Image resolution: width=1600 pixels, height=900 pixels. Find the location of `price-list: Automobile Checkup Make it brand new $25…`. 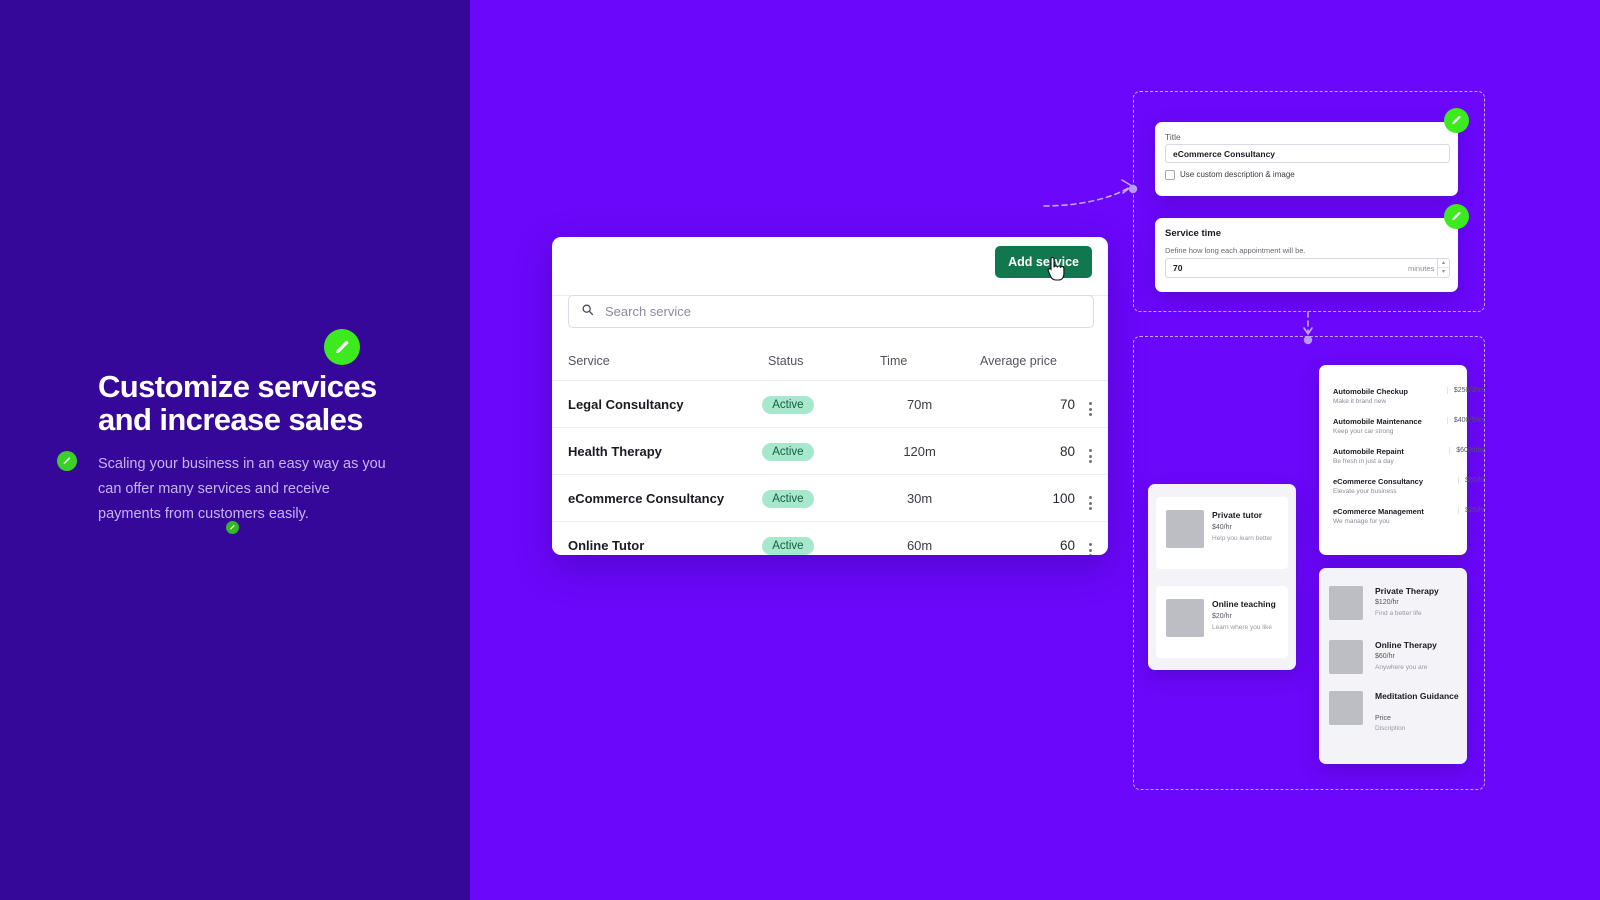

price-list: Automobile Checkup Make it brand new $25… is located at coordinates (1409, 462).